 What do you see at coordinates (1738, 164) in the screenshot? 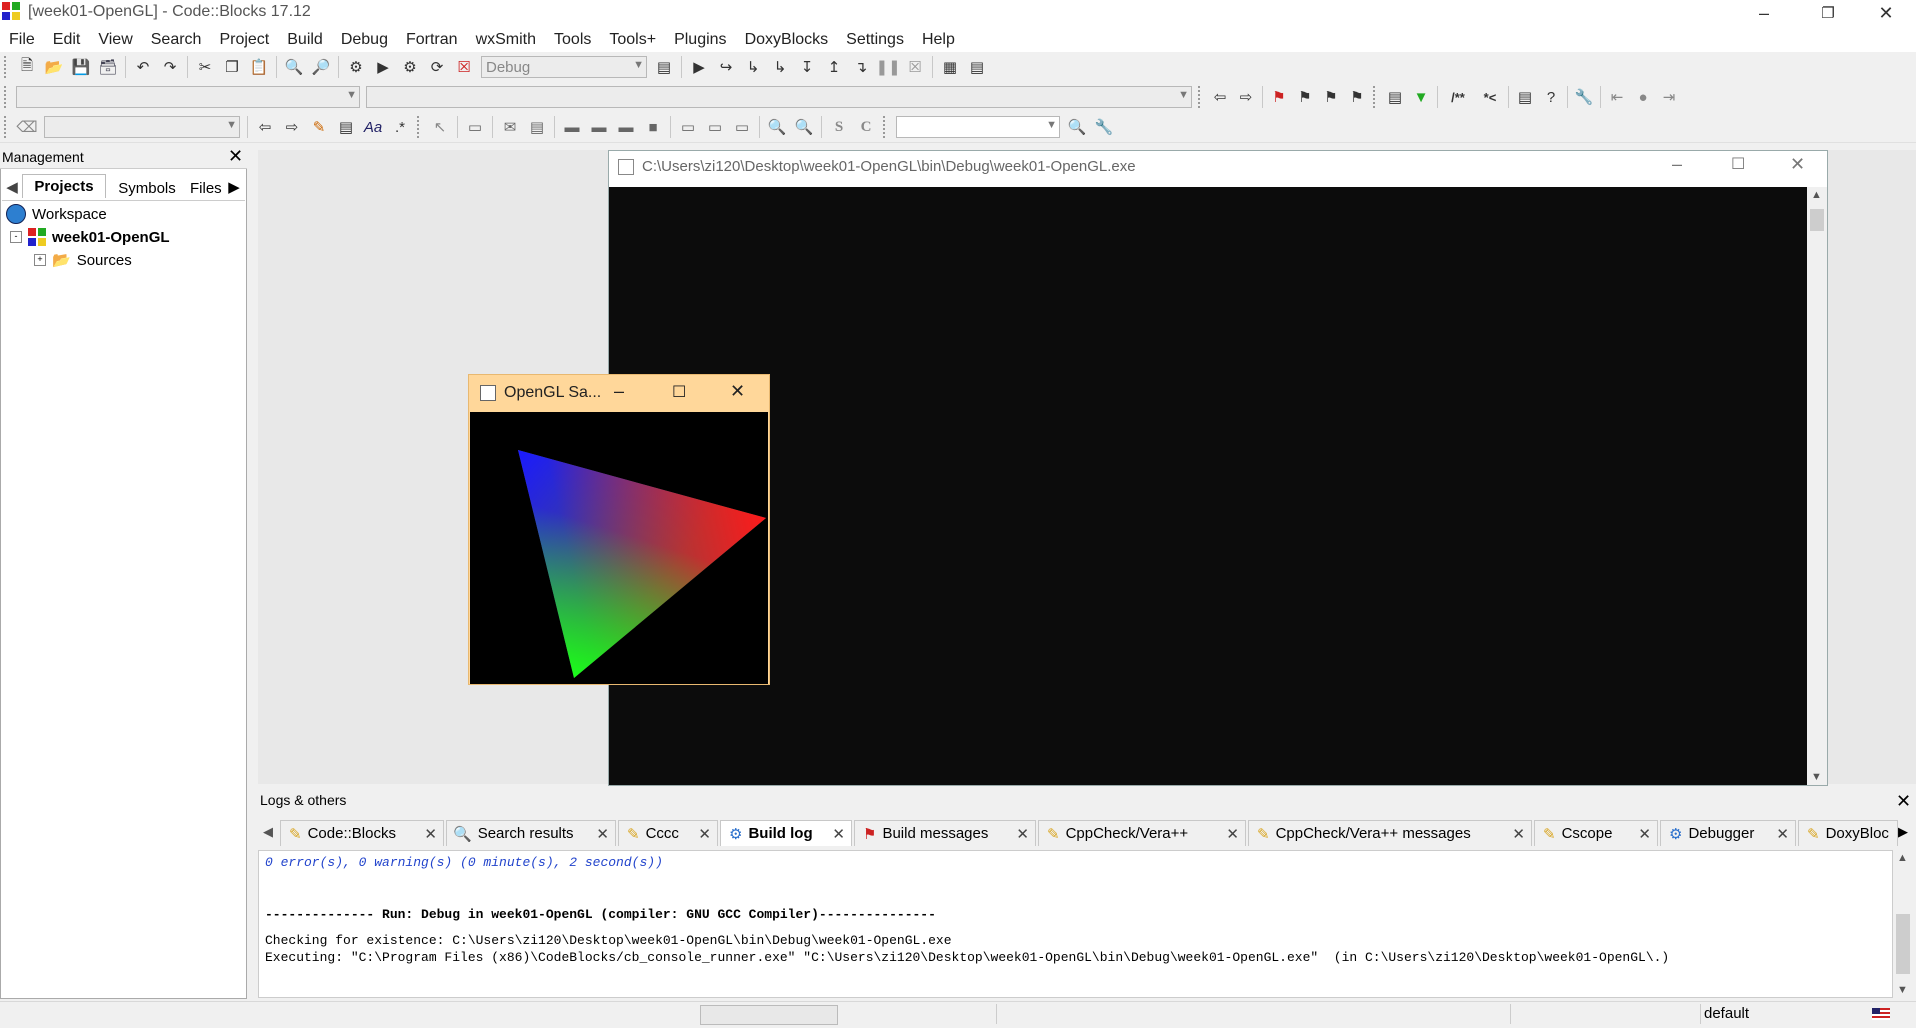
I see `console-maximize-button: ☐` at bounding box center [1738, 164].